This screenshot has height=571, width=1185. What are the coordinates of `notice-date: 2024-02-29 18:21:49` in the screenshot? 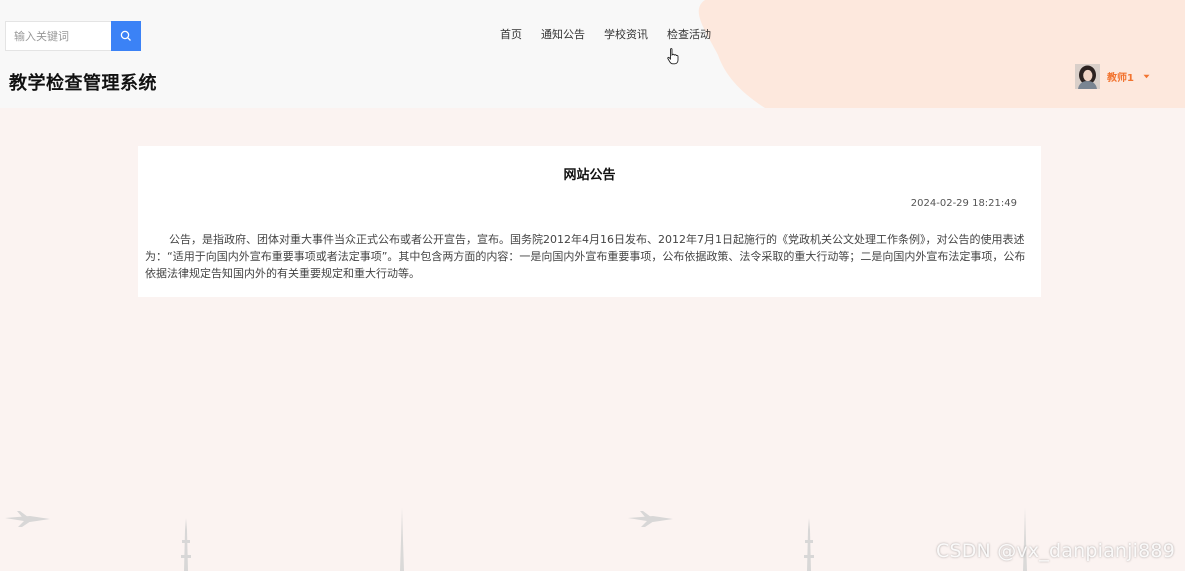 It's located at (963, 203).